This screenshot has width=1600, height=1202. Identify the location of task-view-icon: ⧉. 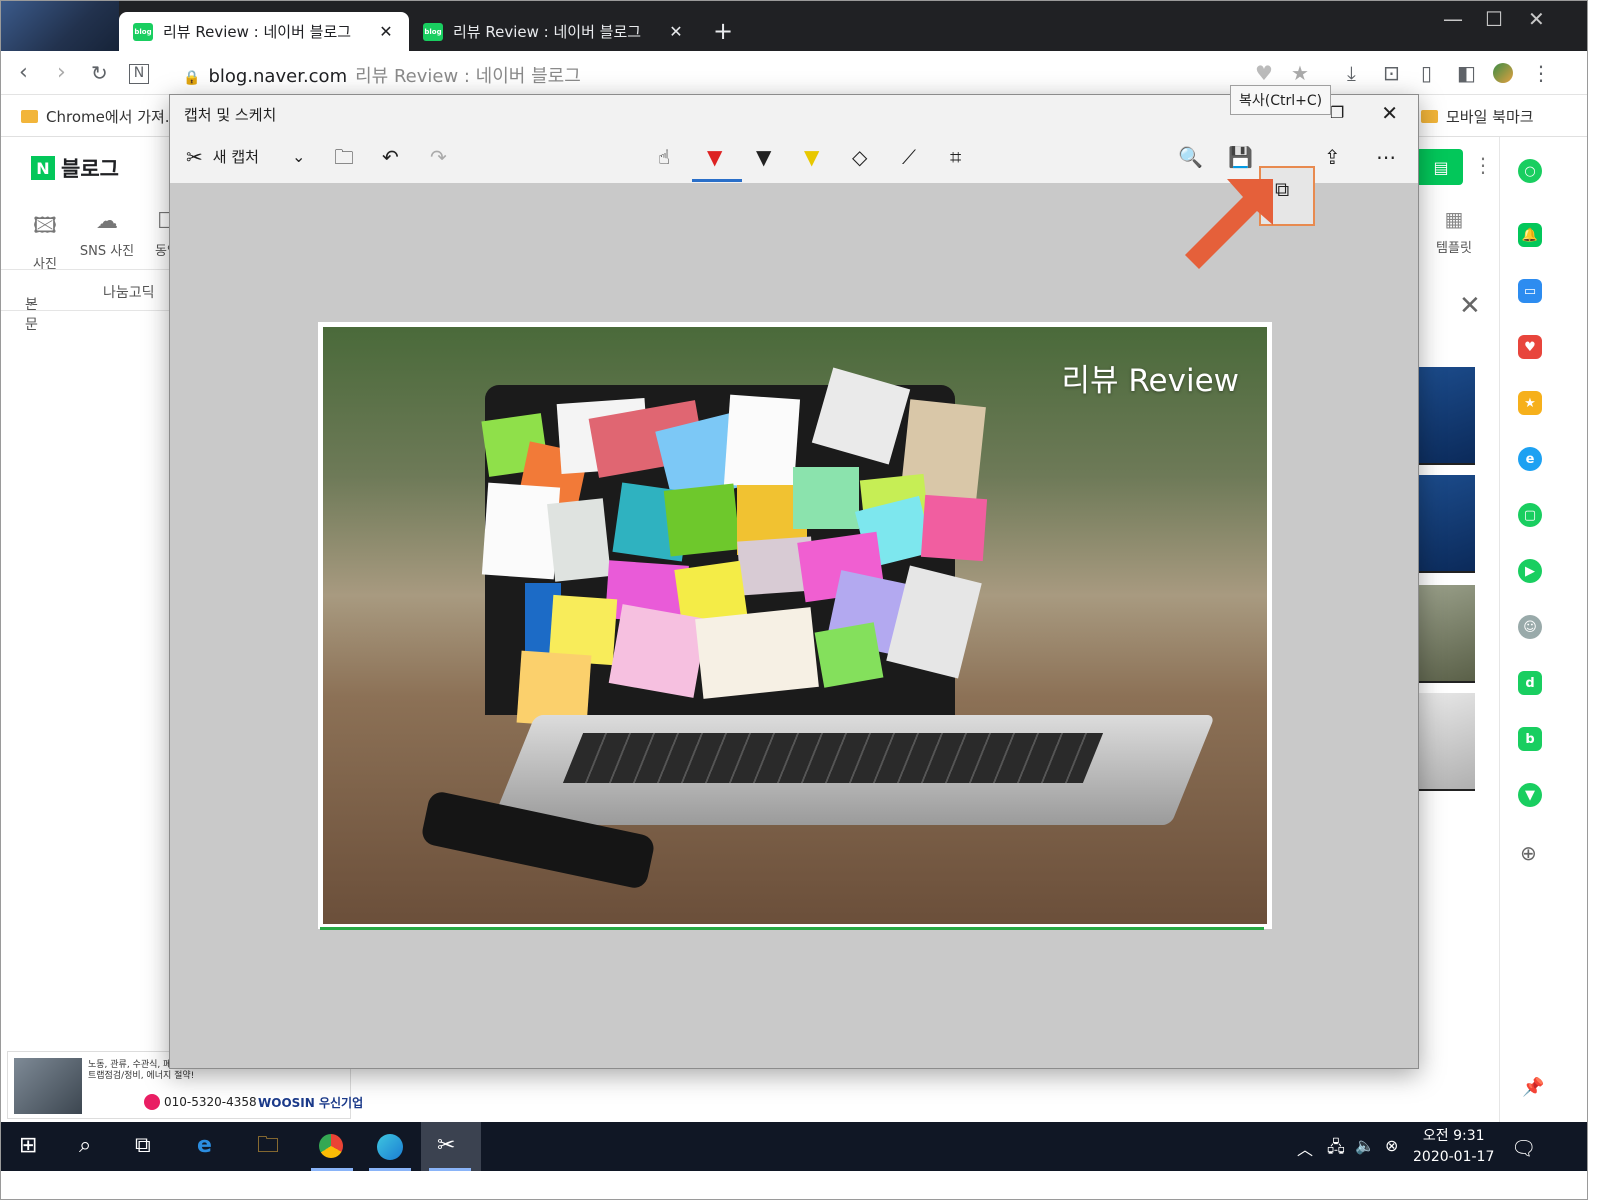
(143, 1146).